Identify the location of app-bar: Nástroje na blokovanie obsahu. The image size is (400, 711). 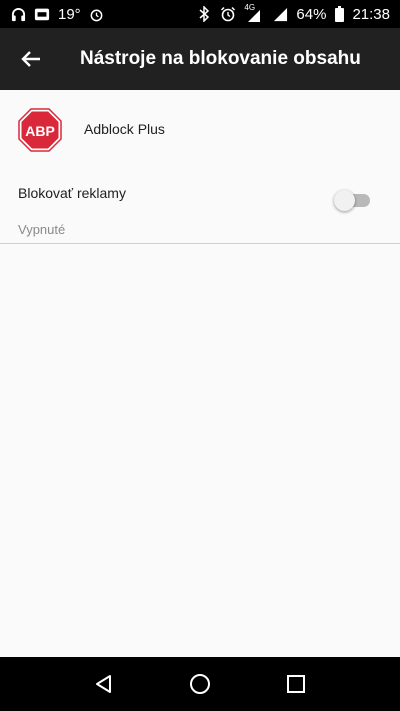
(200, 59).